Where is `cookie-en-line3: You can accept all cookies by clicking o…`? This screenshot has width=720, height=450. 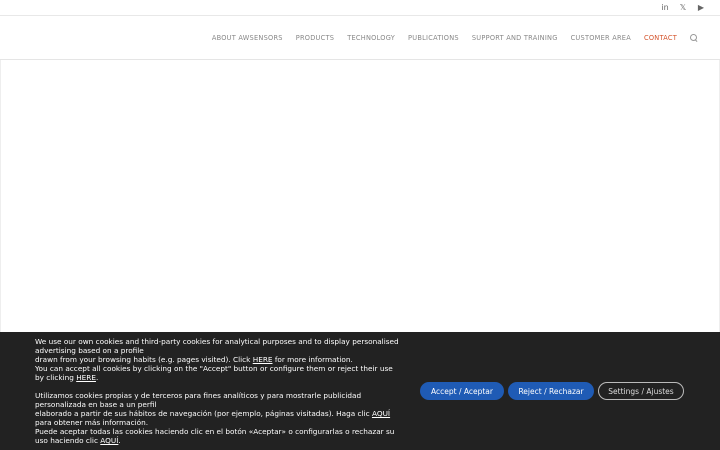 cookie-en-line3: You can accept all cookies by clicking o… is located at coordinates (214, 373).